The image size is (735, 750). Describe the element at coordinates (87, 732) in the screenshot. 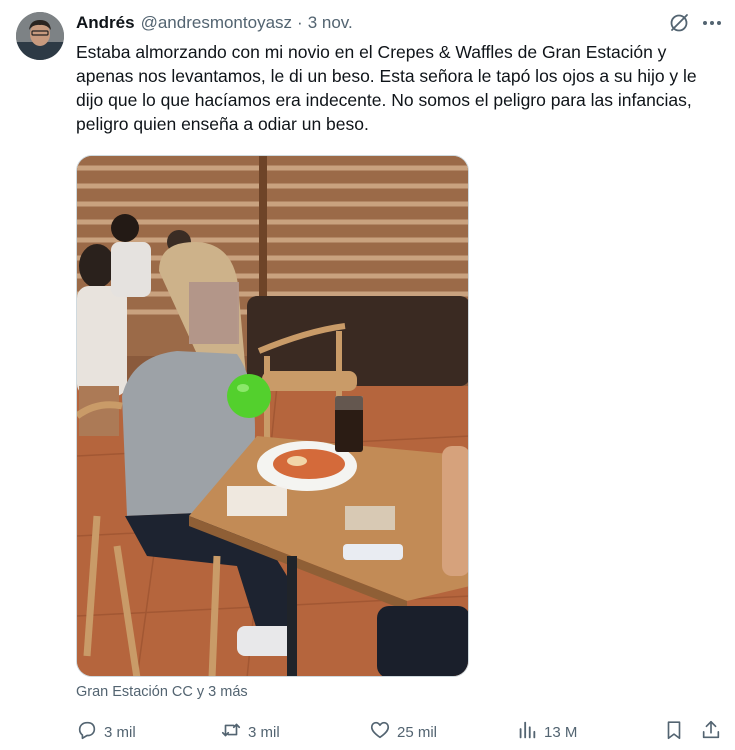

I see `reply-icon` at that location.